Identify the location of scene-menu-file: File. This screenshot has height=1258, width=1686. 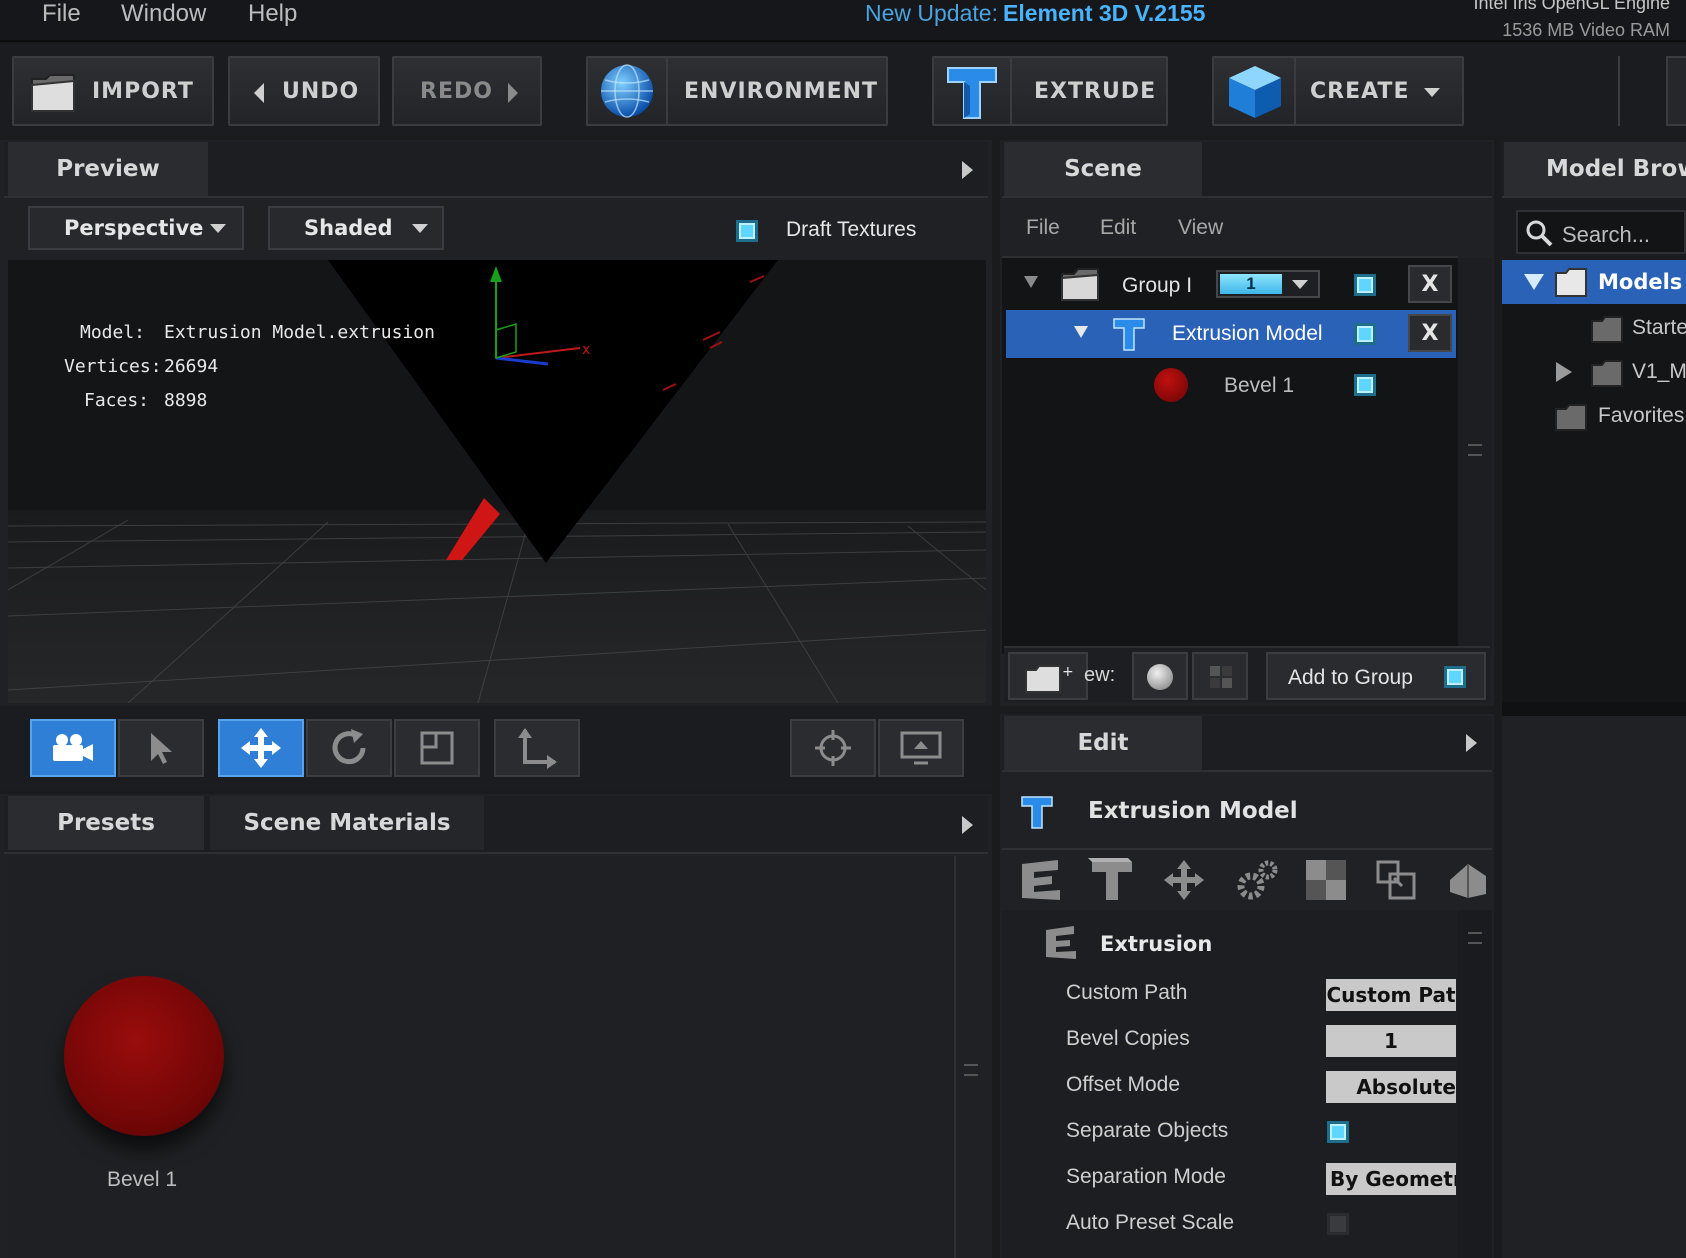
(1043, 228).